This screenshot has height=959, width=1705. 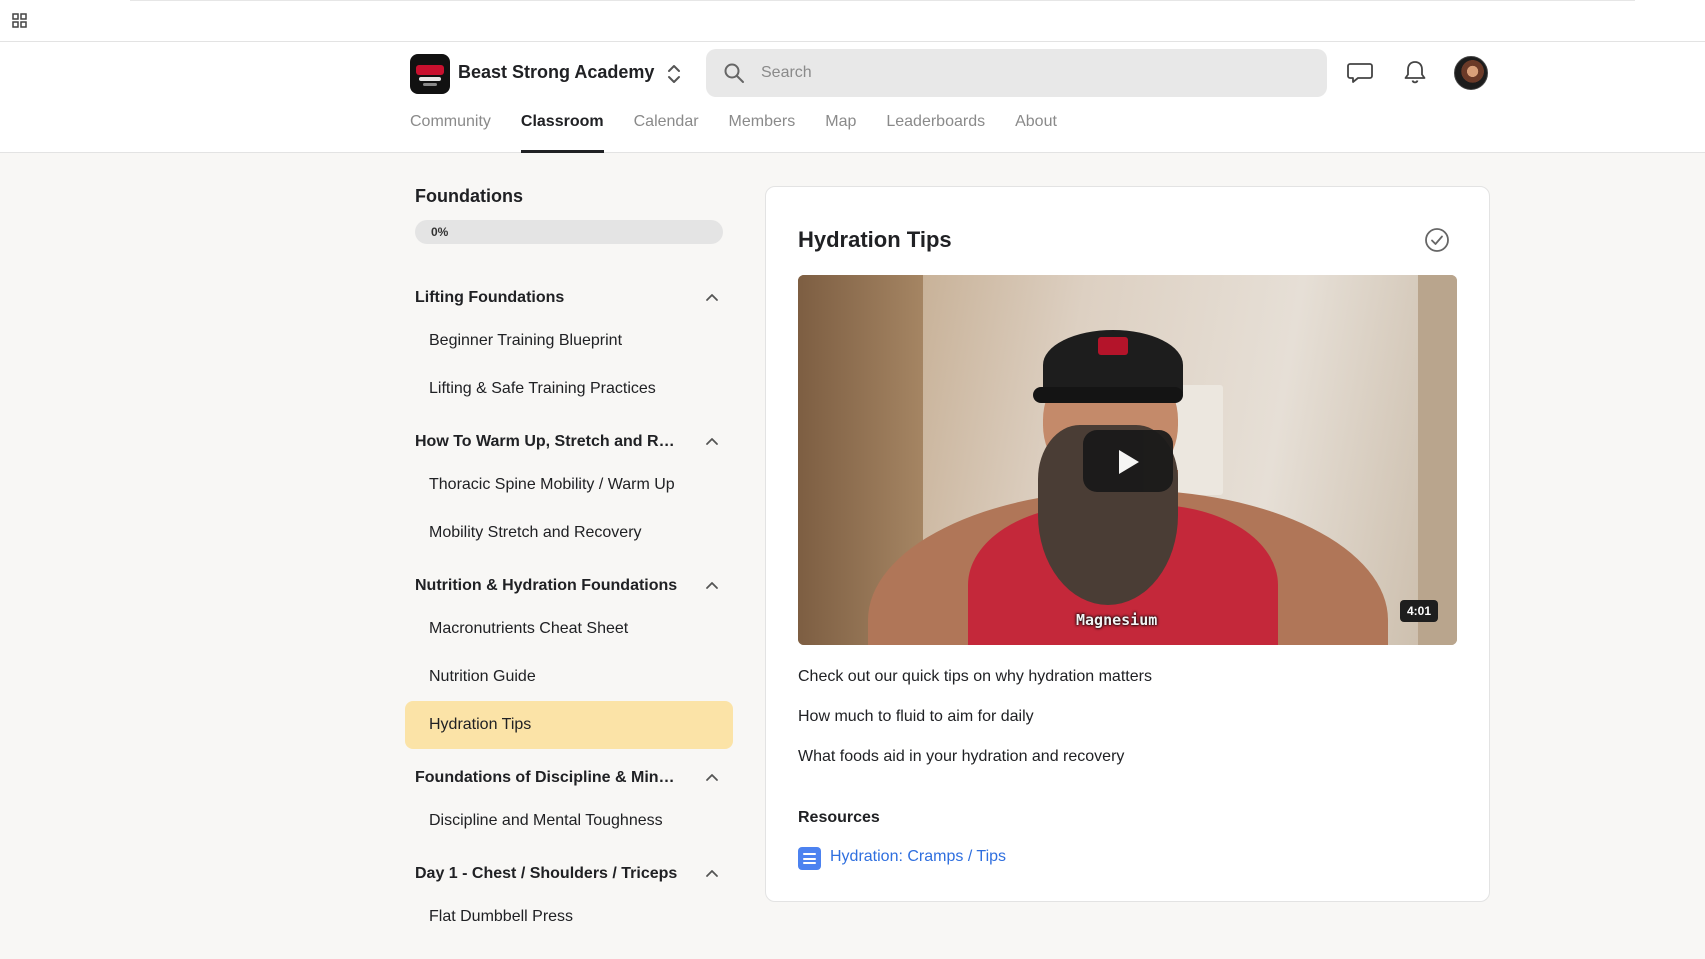 I want to click on lesson-title: Thoracic Spine Mobility / Warm Up, so click(x=552, y=484).